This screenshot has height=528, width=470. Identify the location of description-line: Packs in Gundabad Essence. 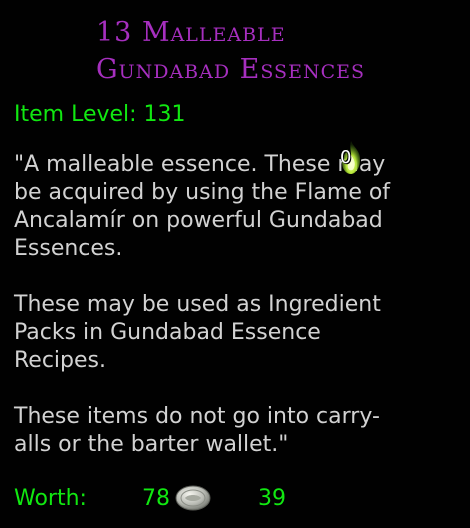
(167, 332).